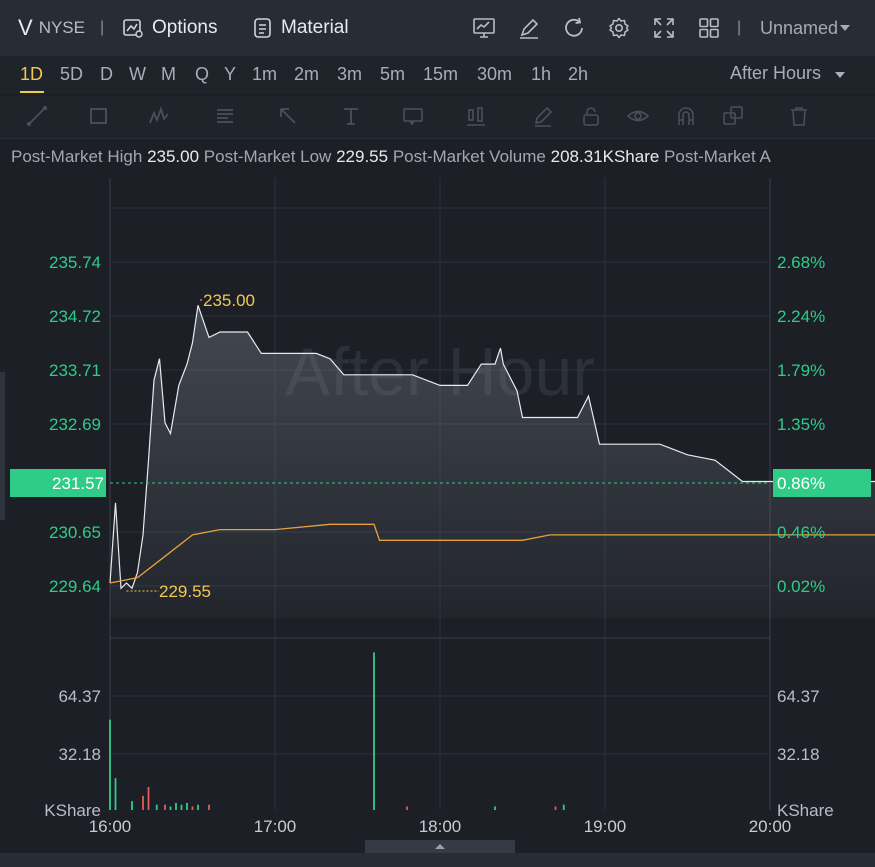  What do you see at coordinates (440, 826) in the screenshot?
I see `time-tick-label: 18:00` at bounding box center [440, 826].